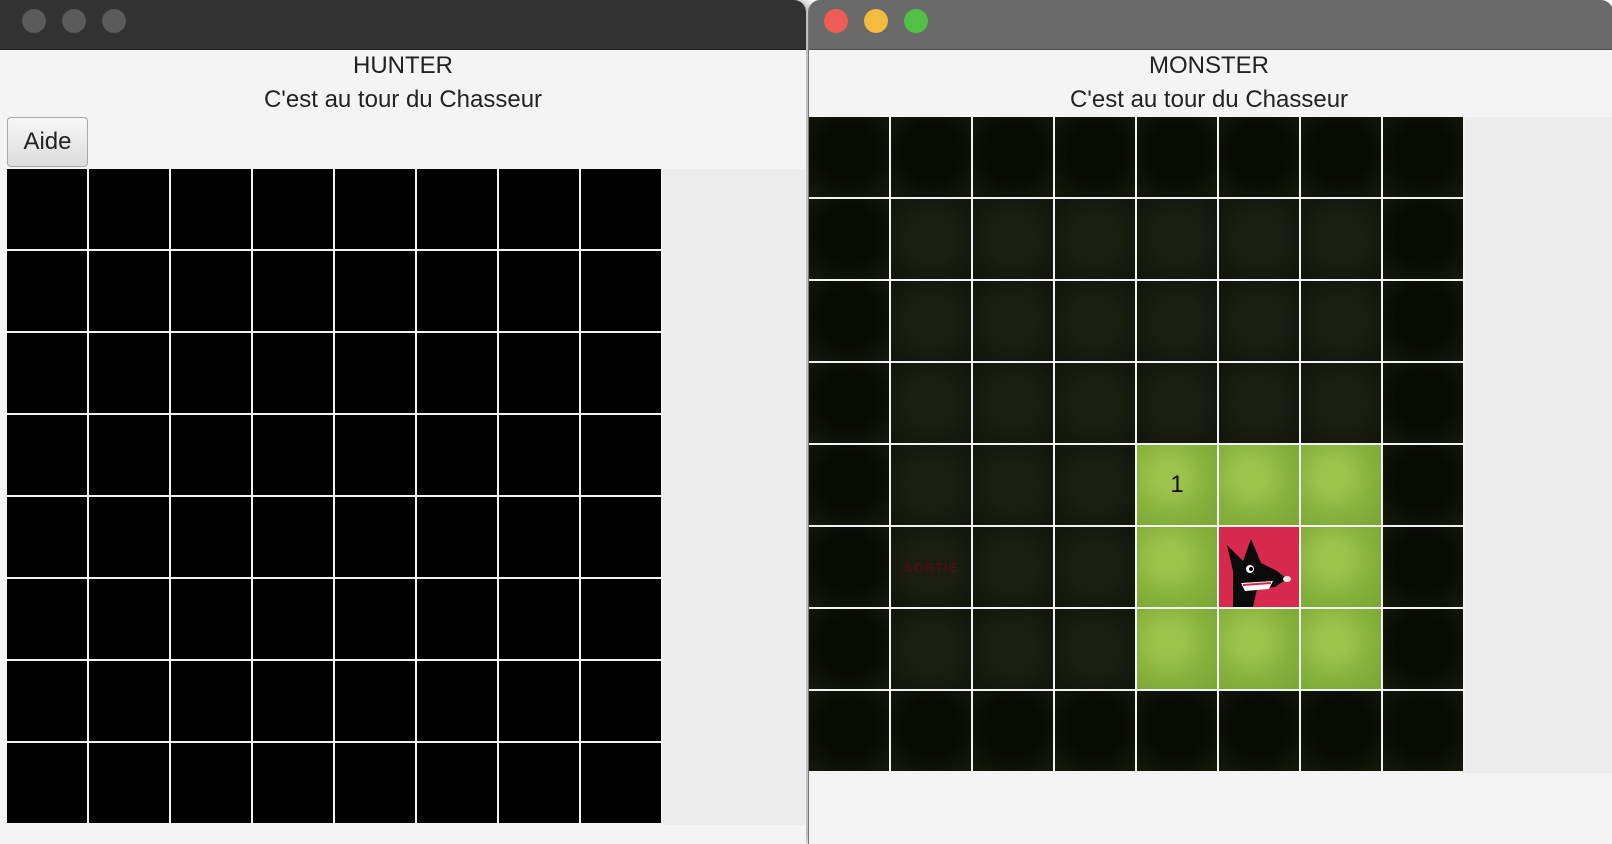 Image resolution: width=1612 pixels, height=844 pixels. What do you see at coordinates (403, 65) in the screenshot?
I see `hunter-title: HUNTER` at bounding box center [403, 65].